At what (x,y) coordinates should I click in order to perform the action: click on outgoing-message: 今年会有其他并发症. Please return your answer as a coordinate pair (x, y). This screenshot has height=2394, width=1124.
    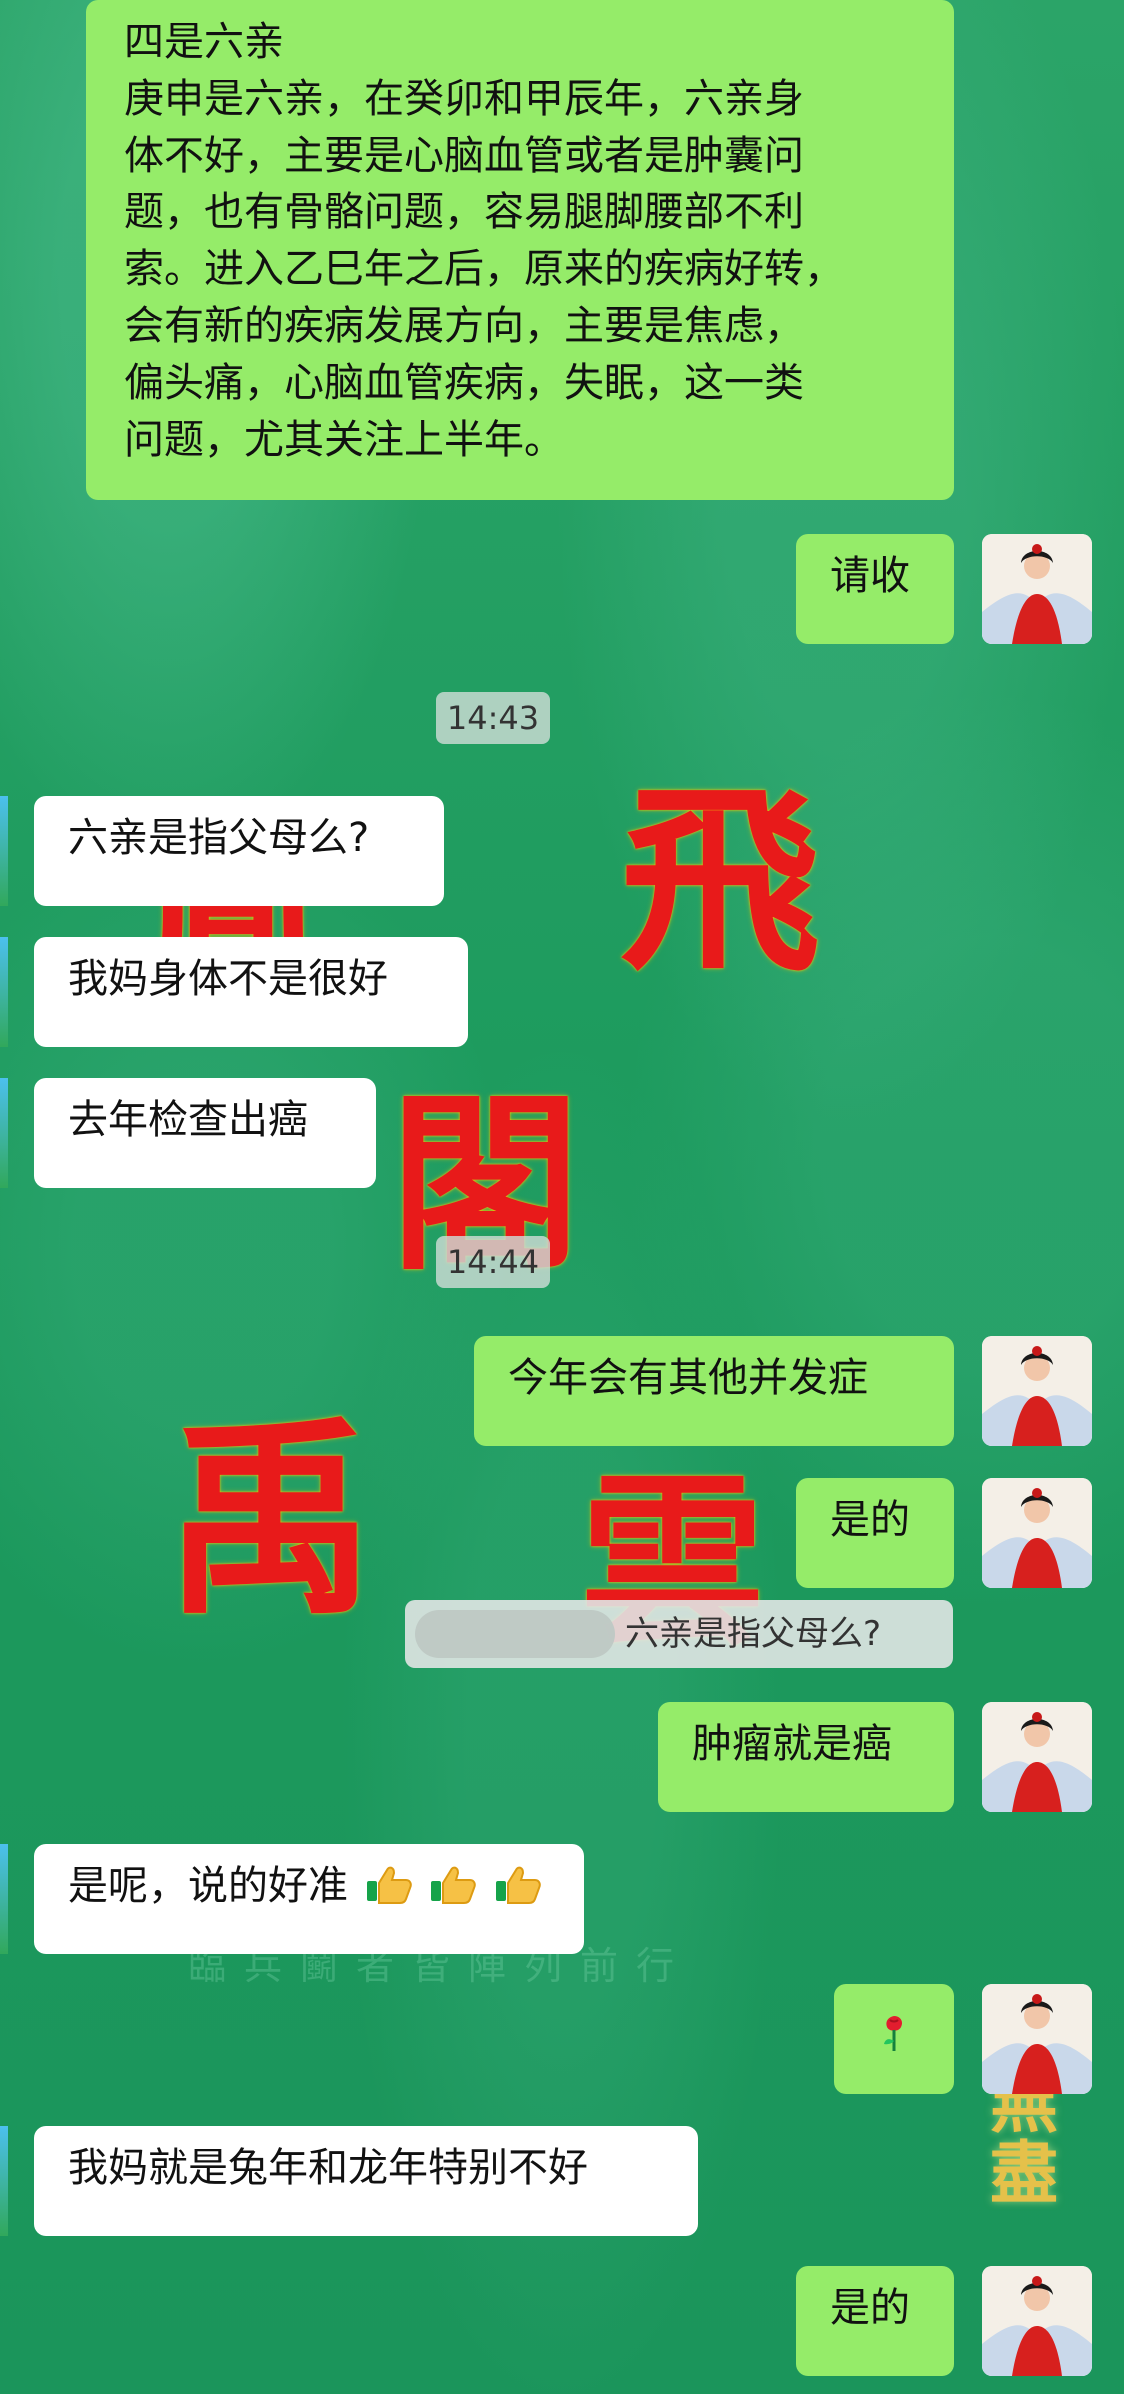
    Looking at the image, I should click on (714, 1391).